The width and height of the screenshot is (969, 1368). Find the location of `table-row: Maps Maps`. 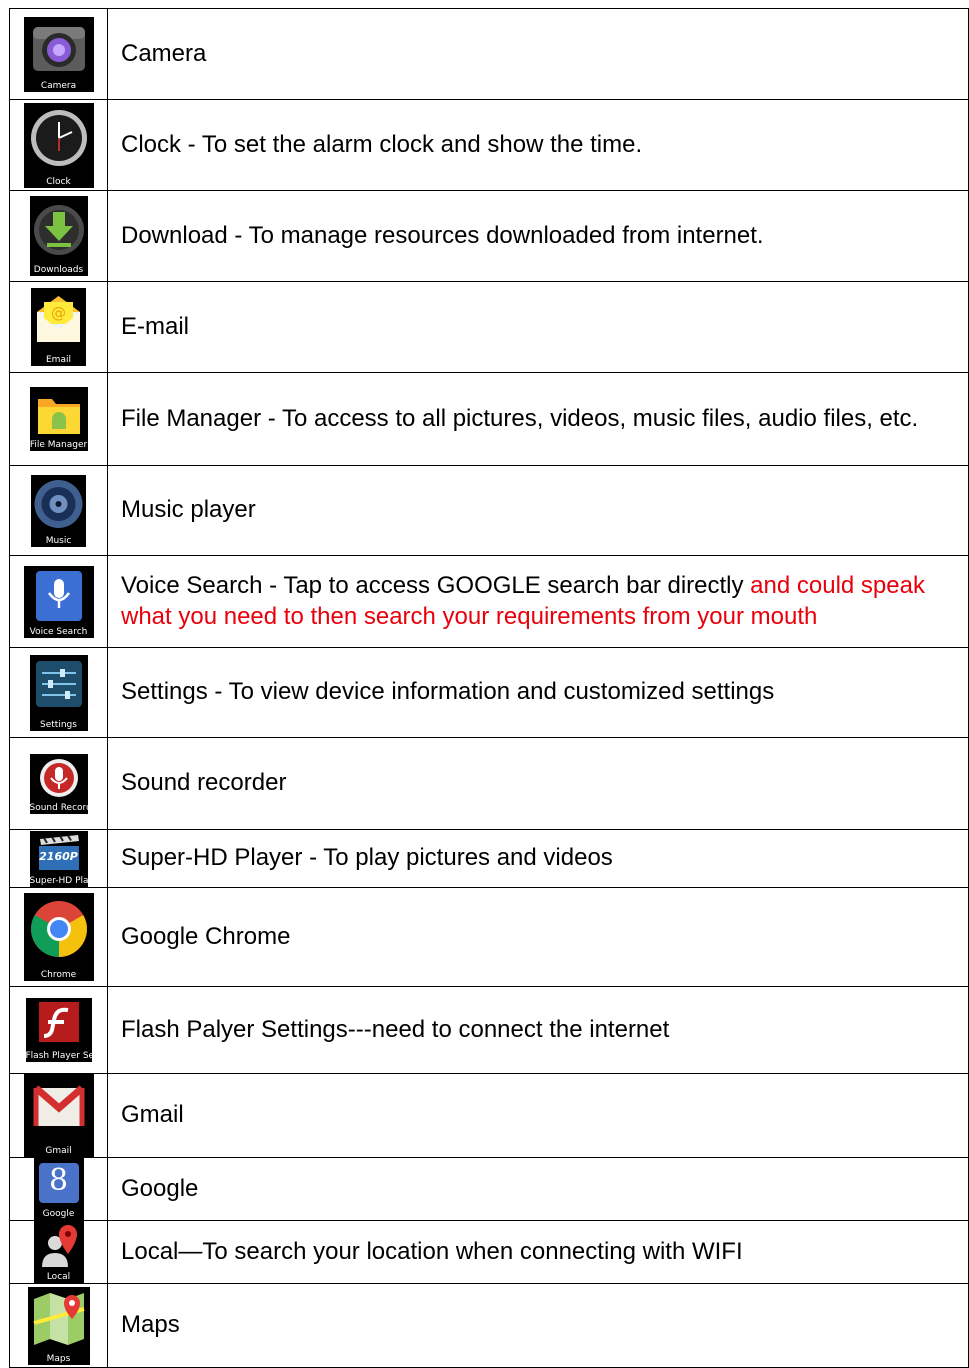

table-row: Maps Maps is located at coordinates (489, 1325).